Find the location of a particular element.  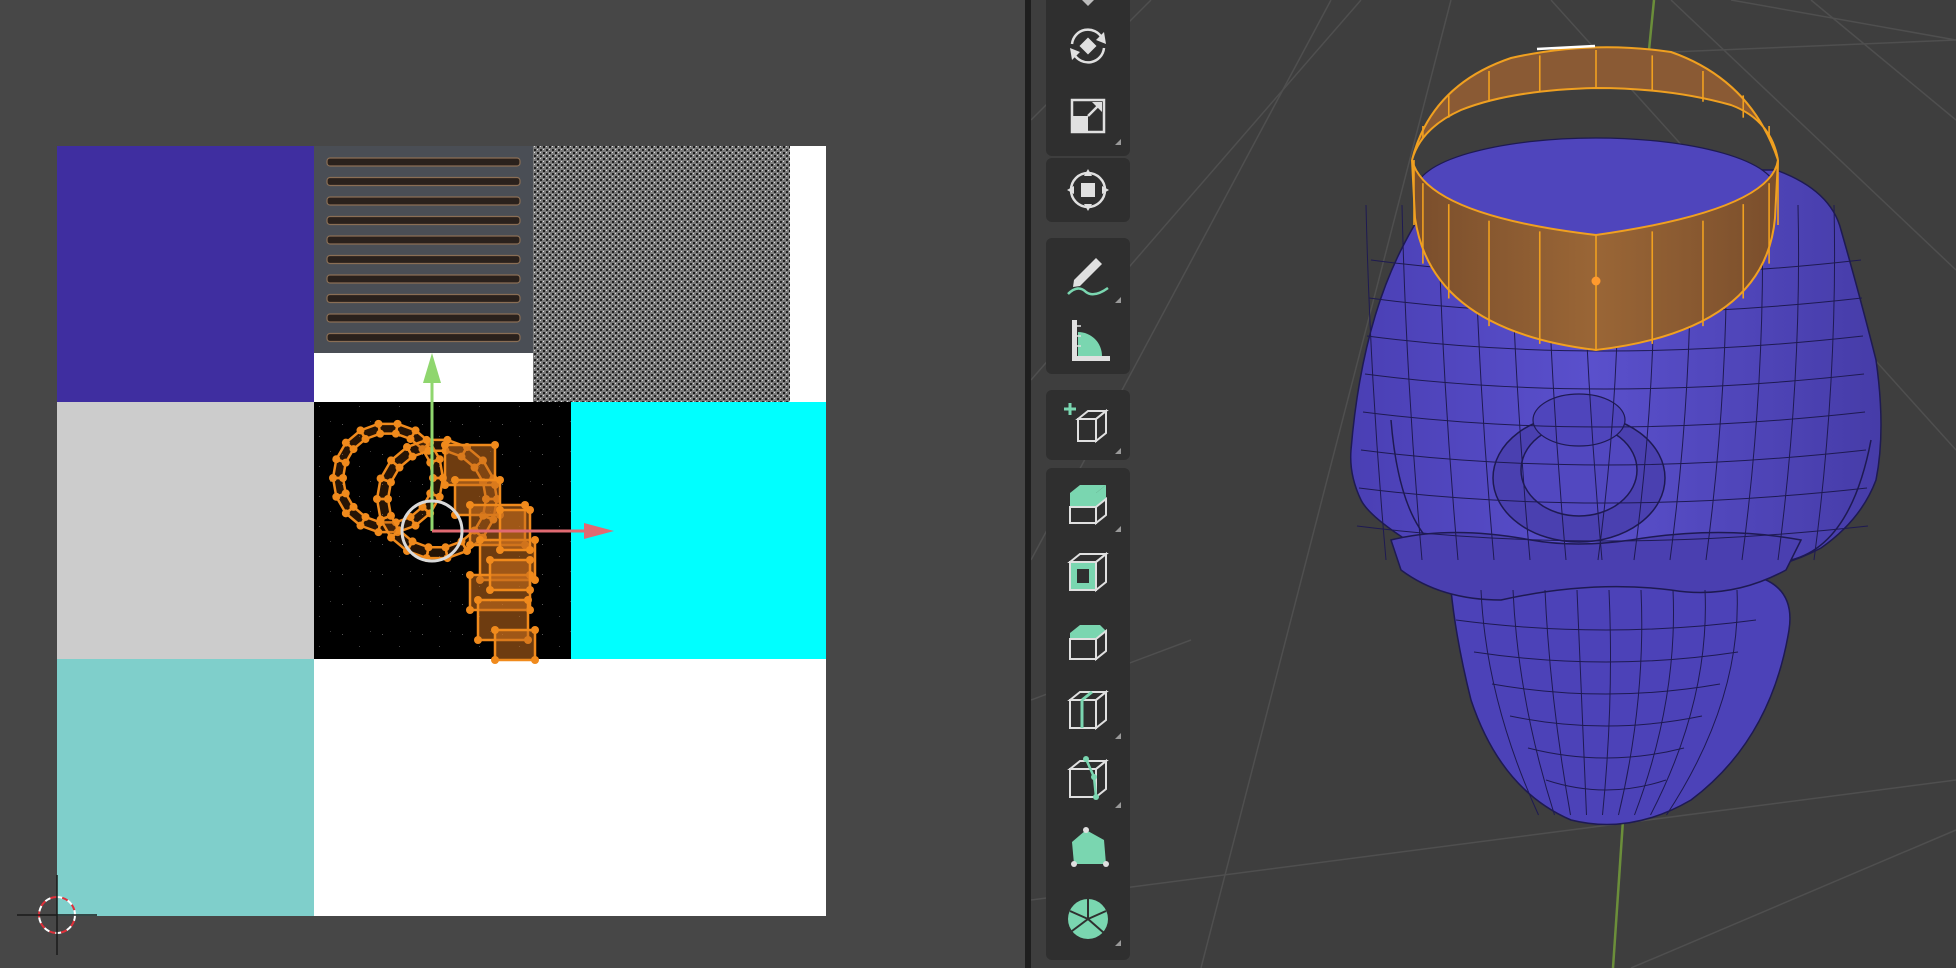

knife-icon is located at coordinates (1088, 778).